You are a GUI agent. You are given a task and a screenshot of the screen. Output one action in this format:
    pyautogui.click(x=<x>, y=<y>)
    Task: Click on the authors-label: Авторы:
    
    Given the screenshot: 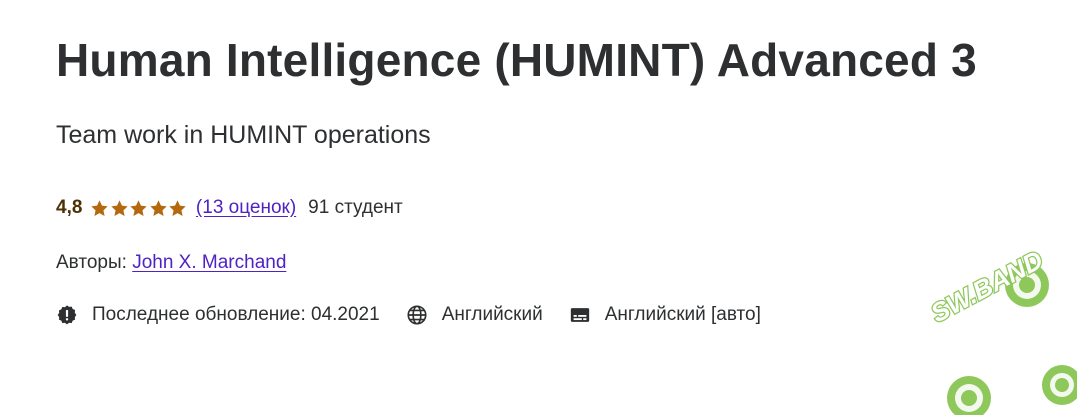 What is the action you would take?
    pyautogui.click(x=91, y=262)
    